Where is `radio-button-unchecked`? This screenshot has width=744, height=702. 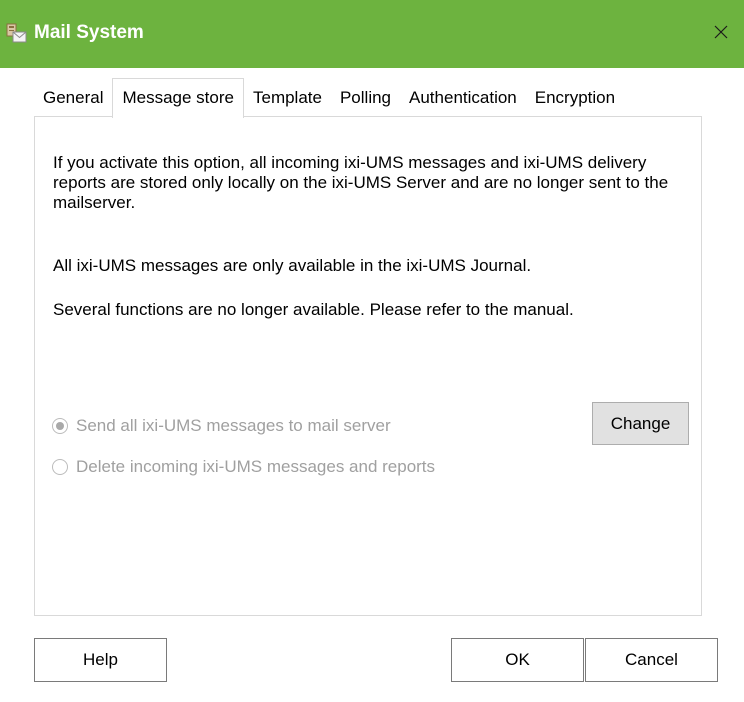 radio-button-unchecked is located at coordinates (60, 467).